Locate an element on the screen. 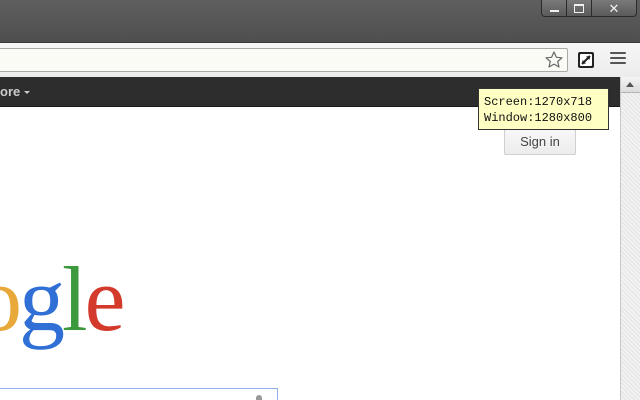 This screenshot has width=640, height=400. minimize-button is located at coordinates (554, 8).